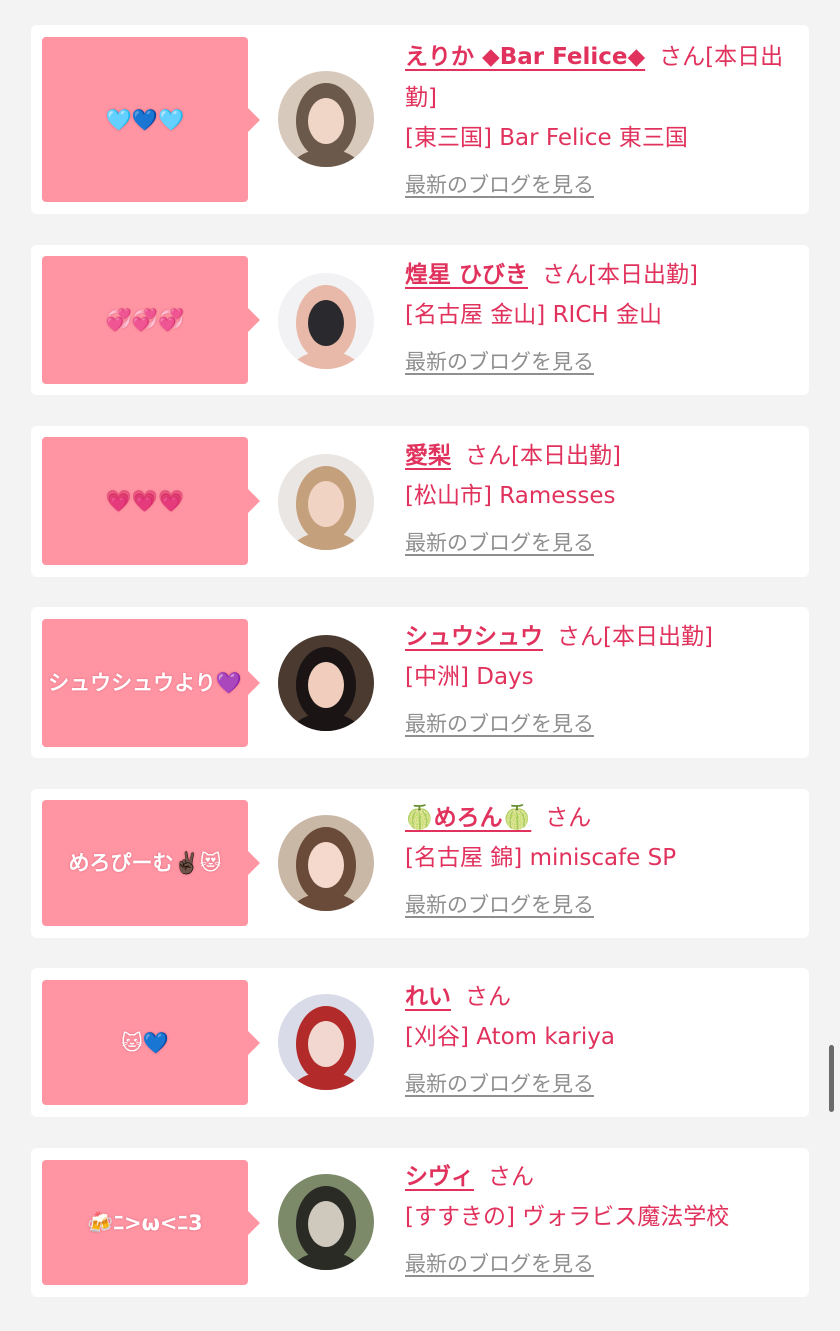 This screenshot has height=1331, width=840. I want to click on name-line: 愛梨 さん[本日出勤], so click(603, 456).